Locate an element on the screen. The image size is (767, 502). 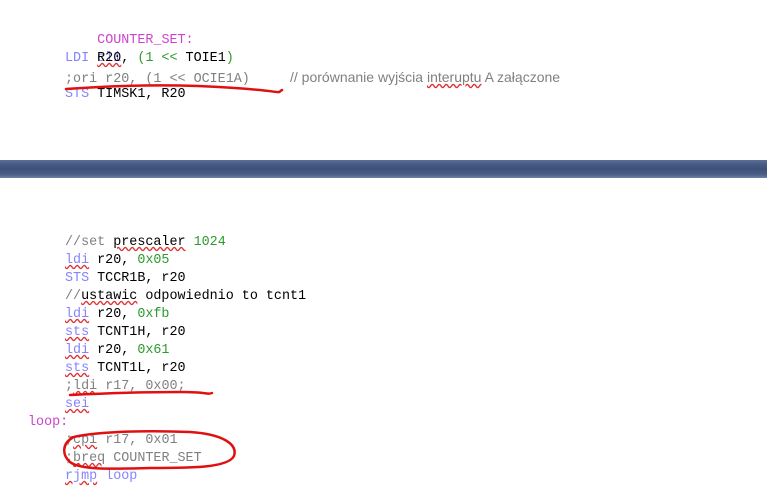
number-text: 0xfb is located at coordinates (153, 314).